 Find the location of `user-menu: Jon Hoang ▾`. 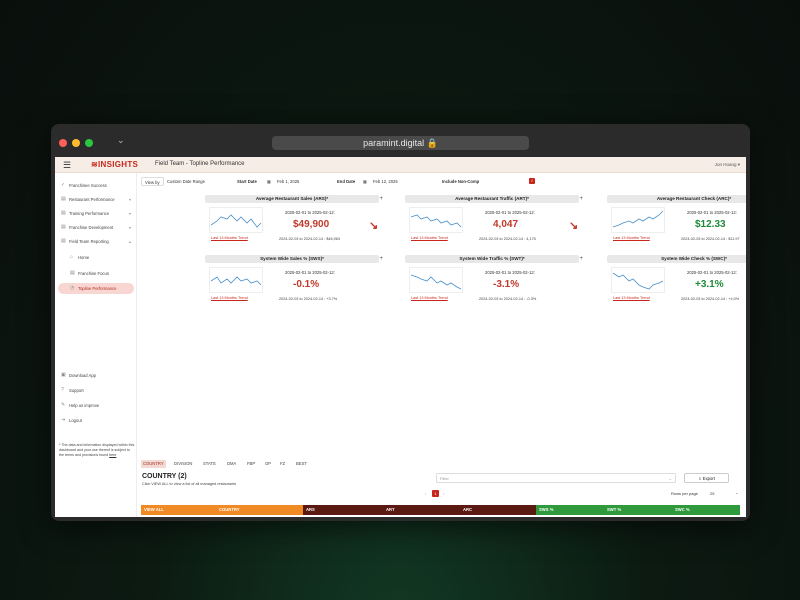

user-menu: Jon Hoang ▾ is located at coordinates (727, 165).